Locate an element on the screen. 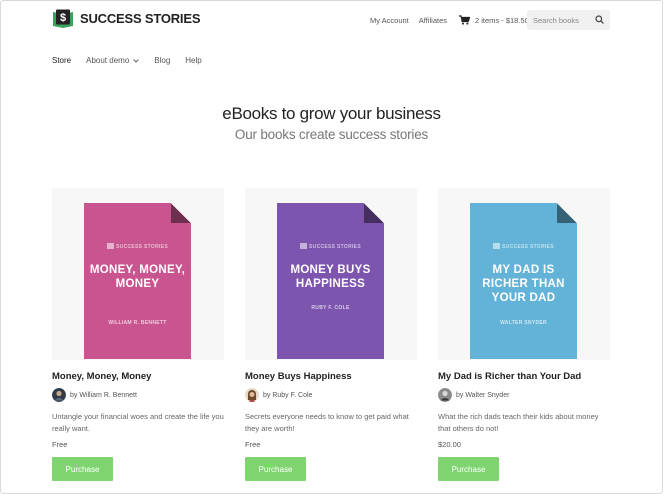 This screenshot has width=663, height=494. header-links: My Account Affiliates 2 items - $18.50 is located at coordinates (449, 20).